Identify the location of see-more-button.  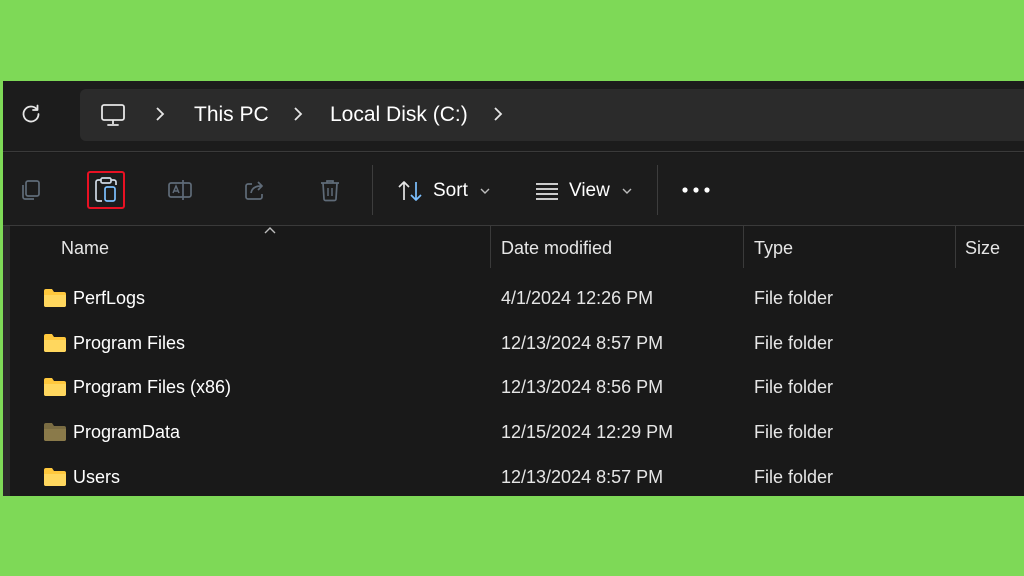
(696, 190).